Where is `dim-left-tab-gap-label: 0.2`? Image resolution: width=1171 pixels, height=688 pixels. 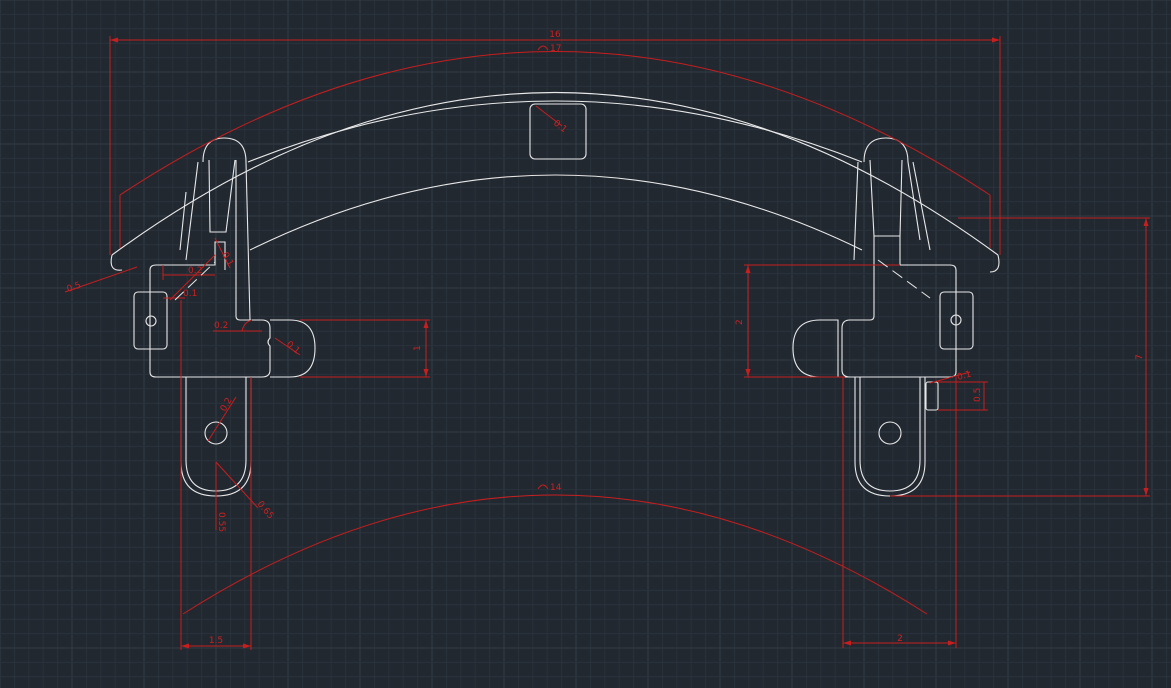 dim-left-tab-gap-label: 0.2 is located at coordinates (221, 326).